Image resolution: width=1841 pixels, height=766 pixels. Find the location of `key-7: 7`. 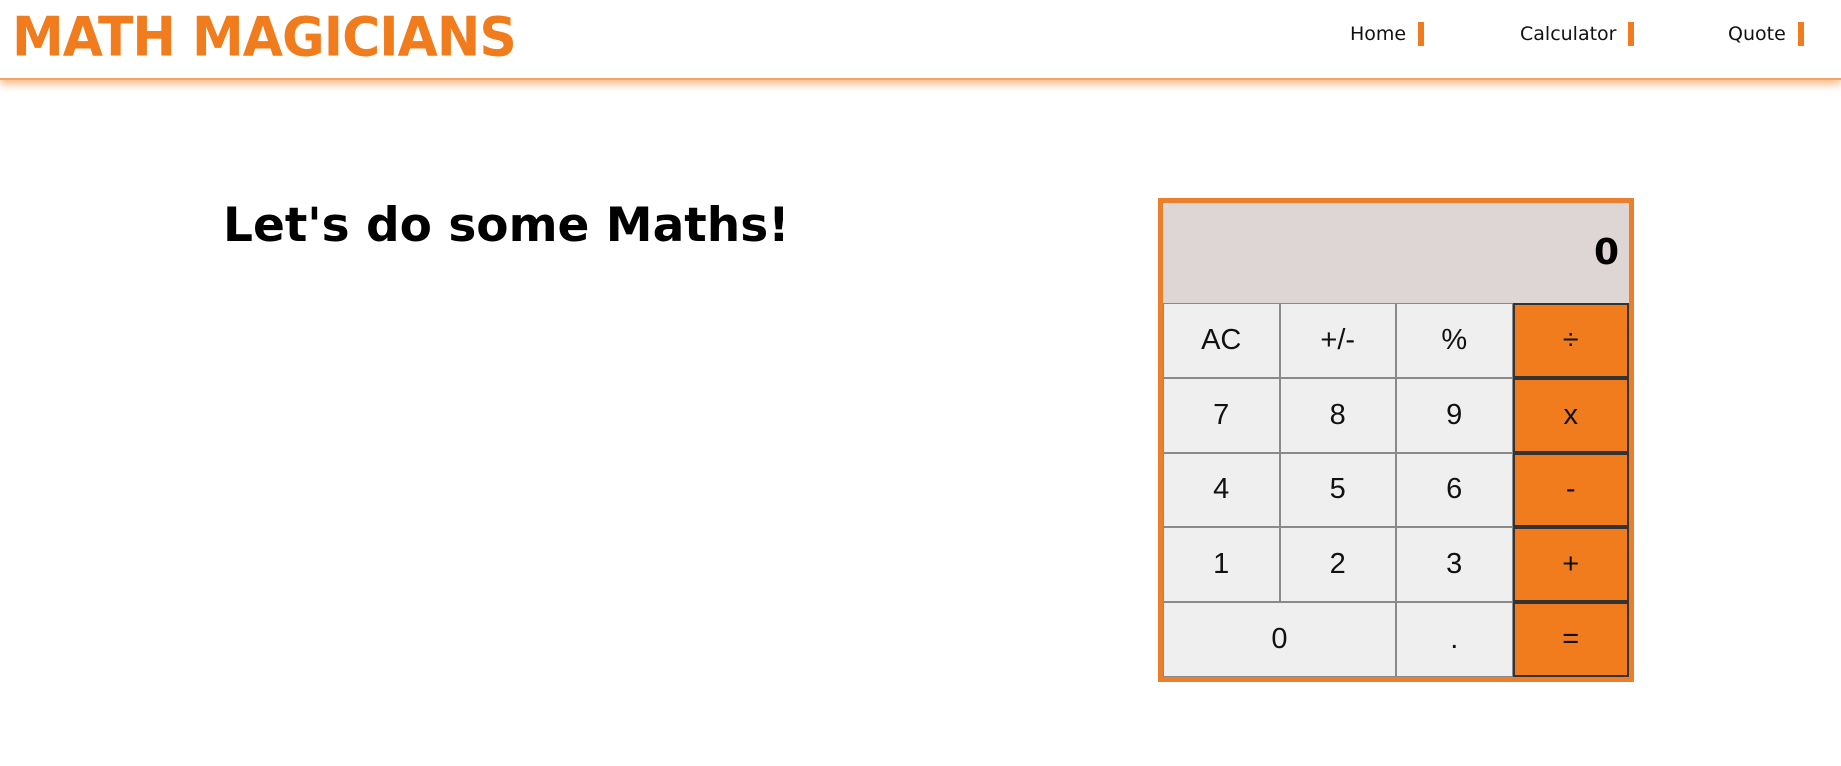

key-7: 7 is located at coordinates (1221, 415).